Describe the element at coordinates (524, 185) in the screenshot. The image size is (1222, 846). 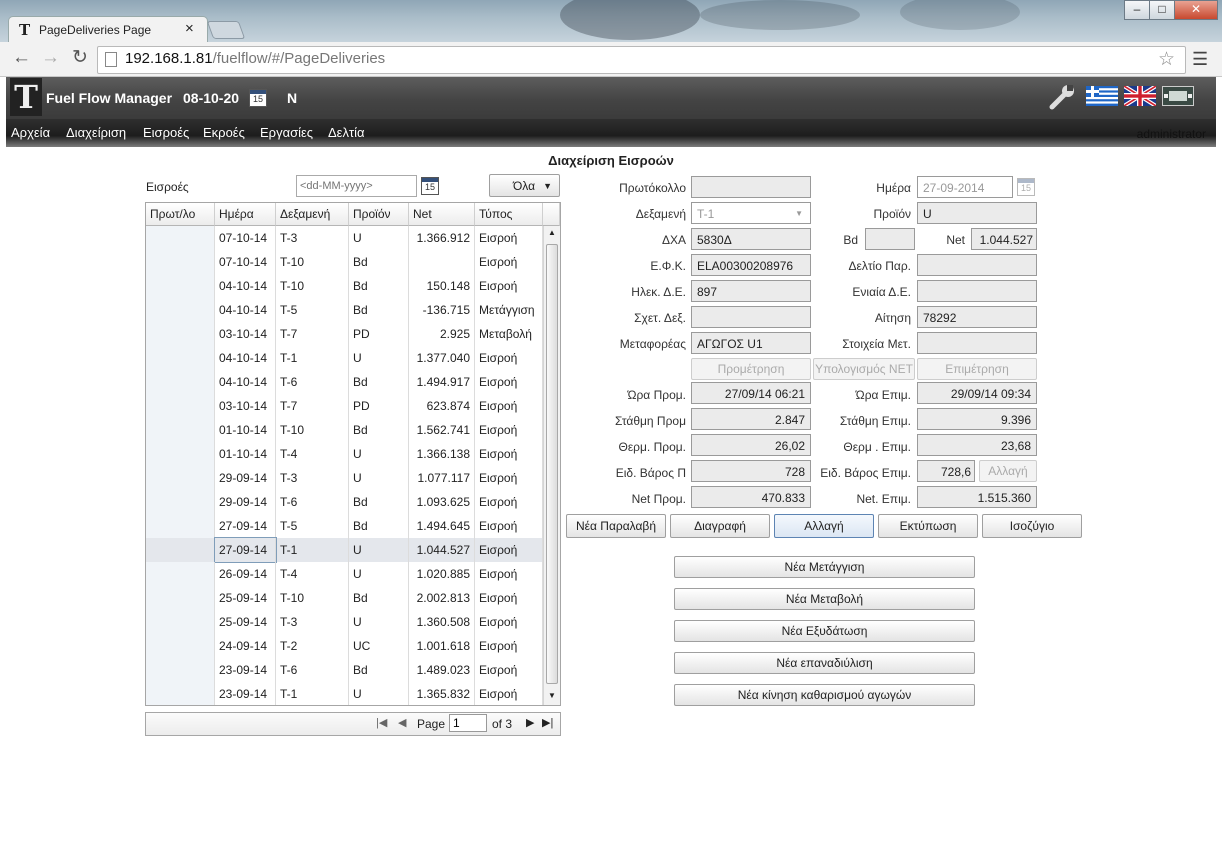
I see `filter-type-select: Όλα ▼` at that location.